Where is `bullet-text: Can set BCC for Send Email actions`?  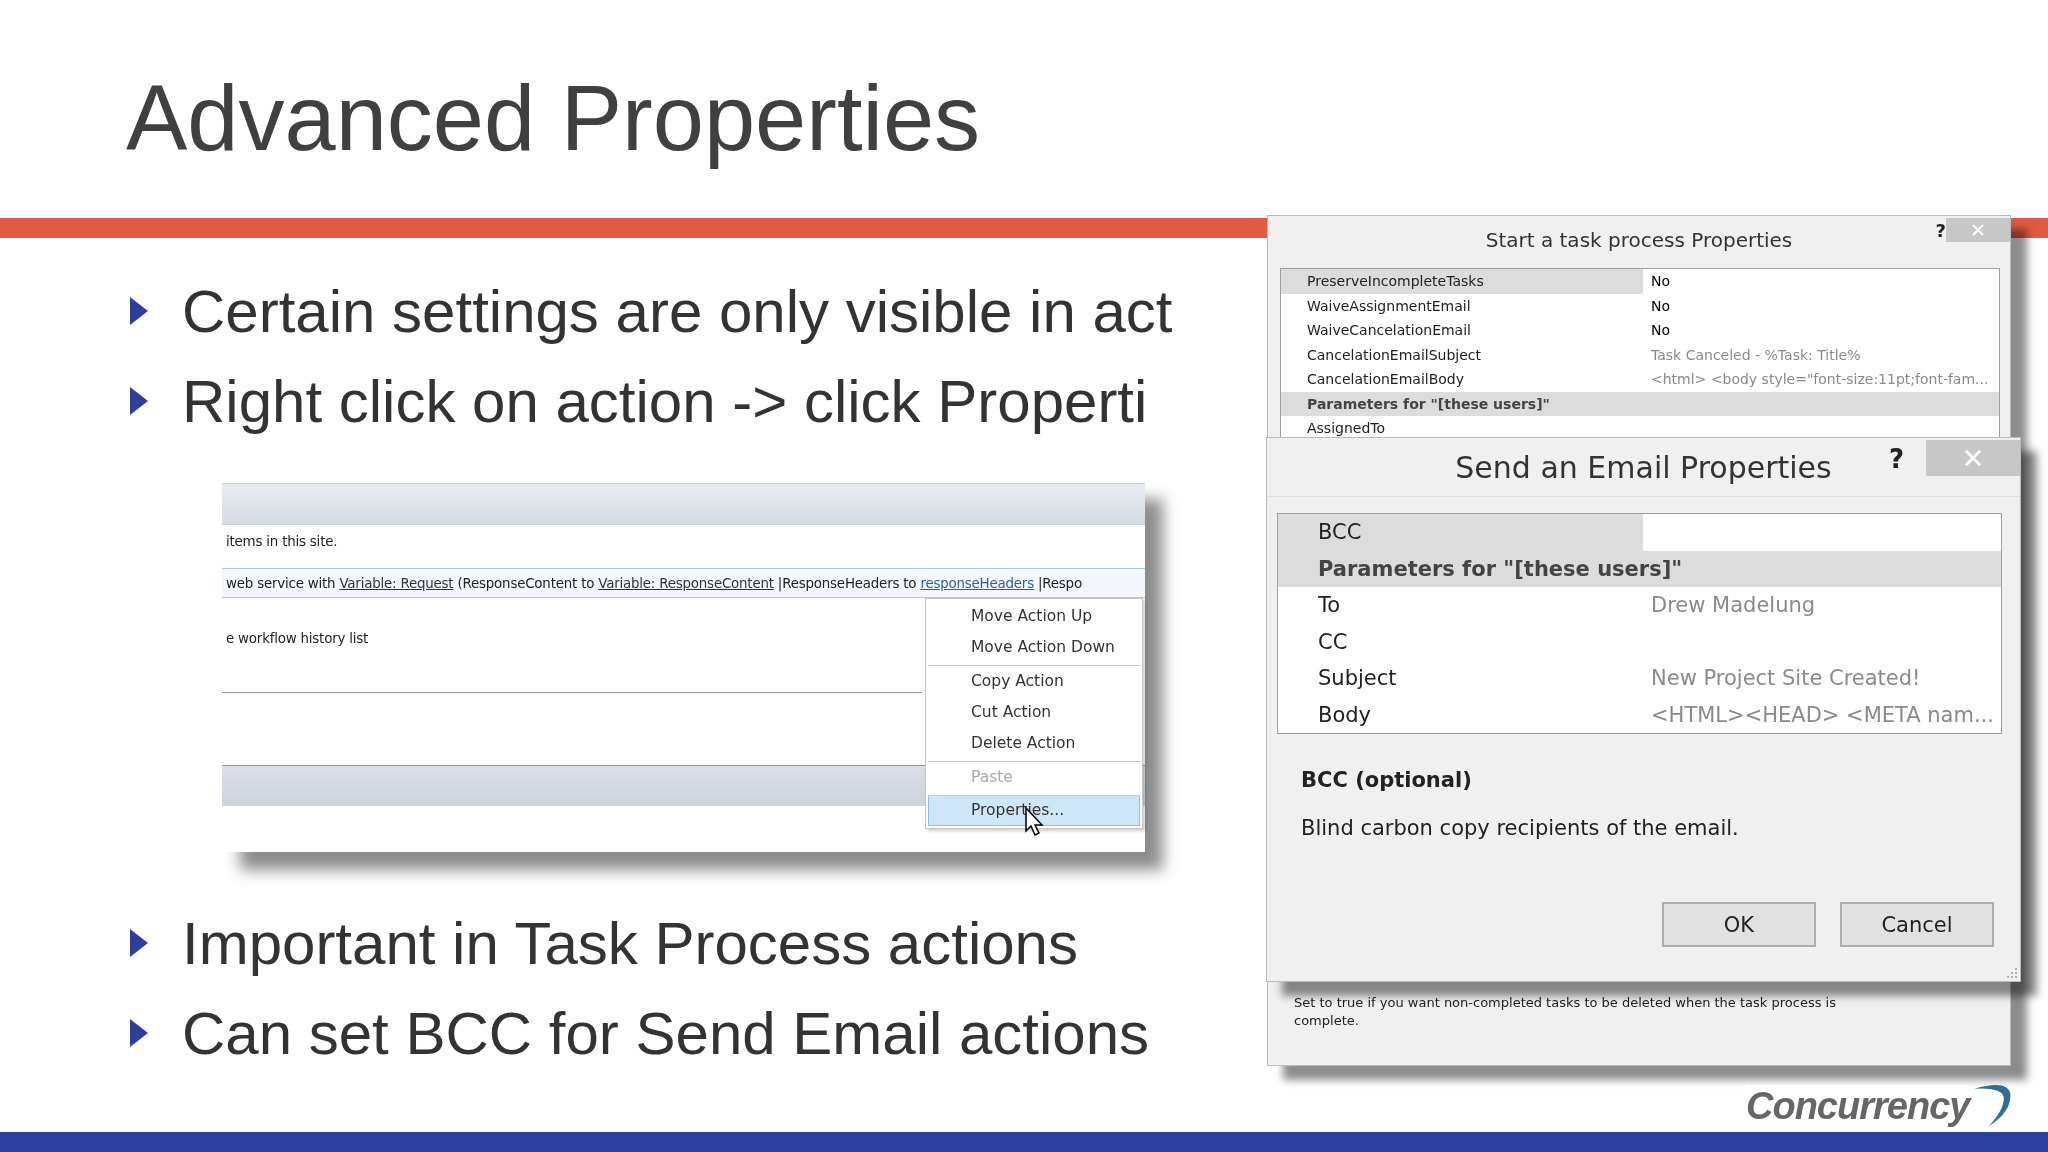
bullet-text: Can set BCC for Send Email actions is located at coordinates (666, 1033).